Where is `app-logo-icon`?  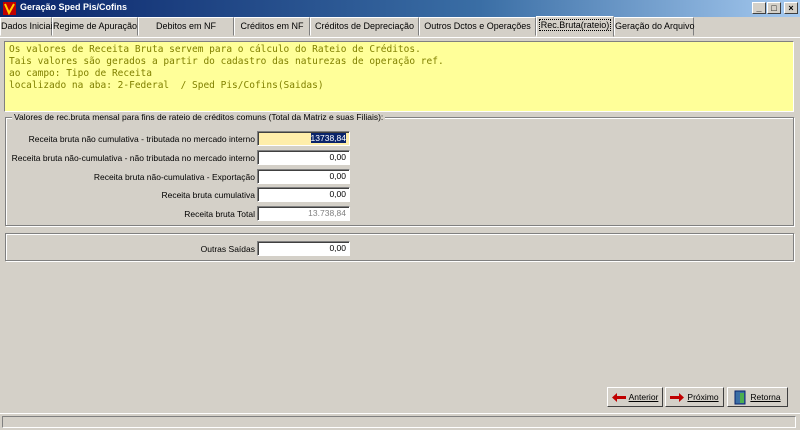 app-logo-icon is located at coordinates (9, 8).